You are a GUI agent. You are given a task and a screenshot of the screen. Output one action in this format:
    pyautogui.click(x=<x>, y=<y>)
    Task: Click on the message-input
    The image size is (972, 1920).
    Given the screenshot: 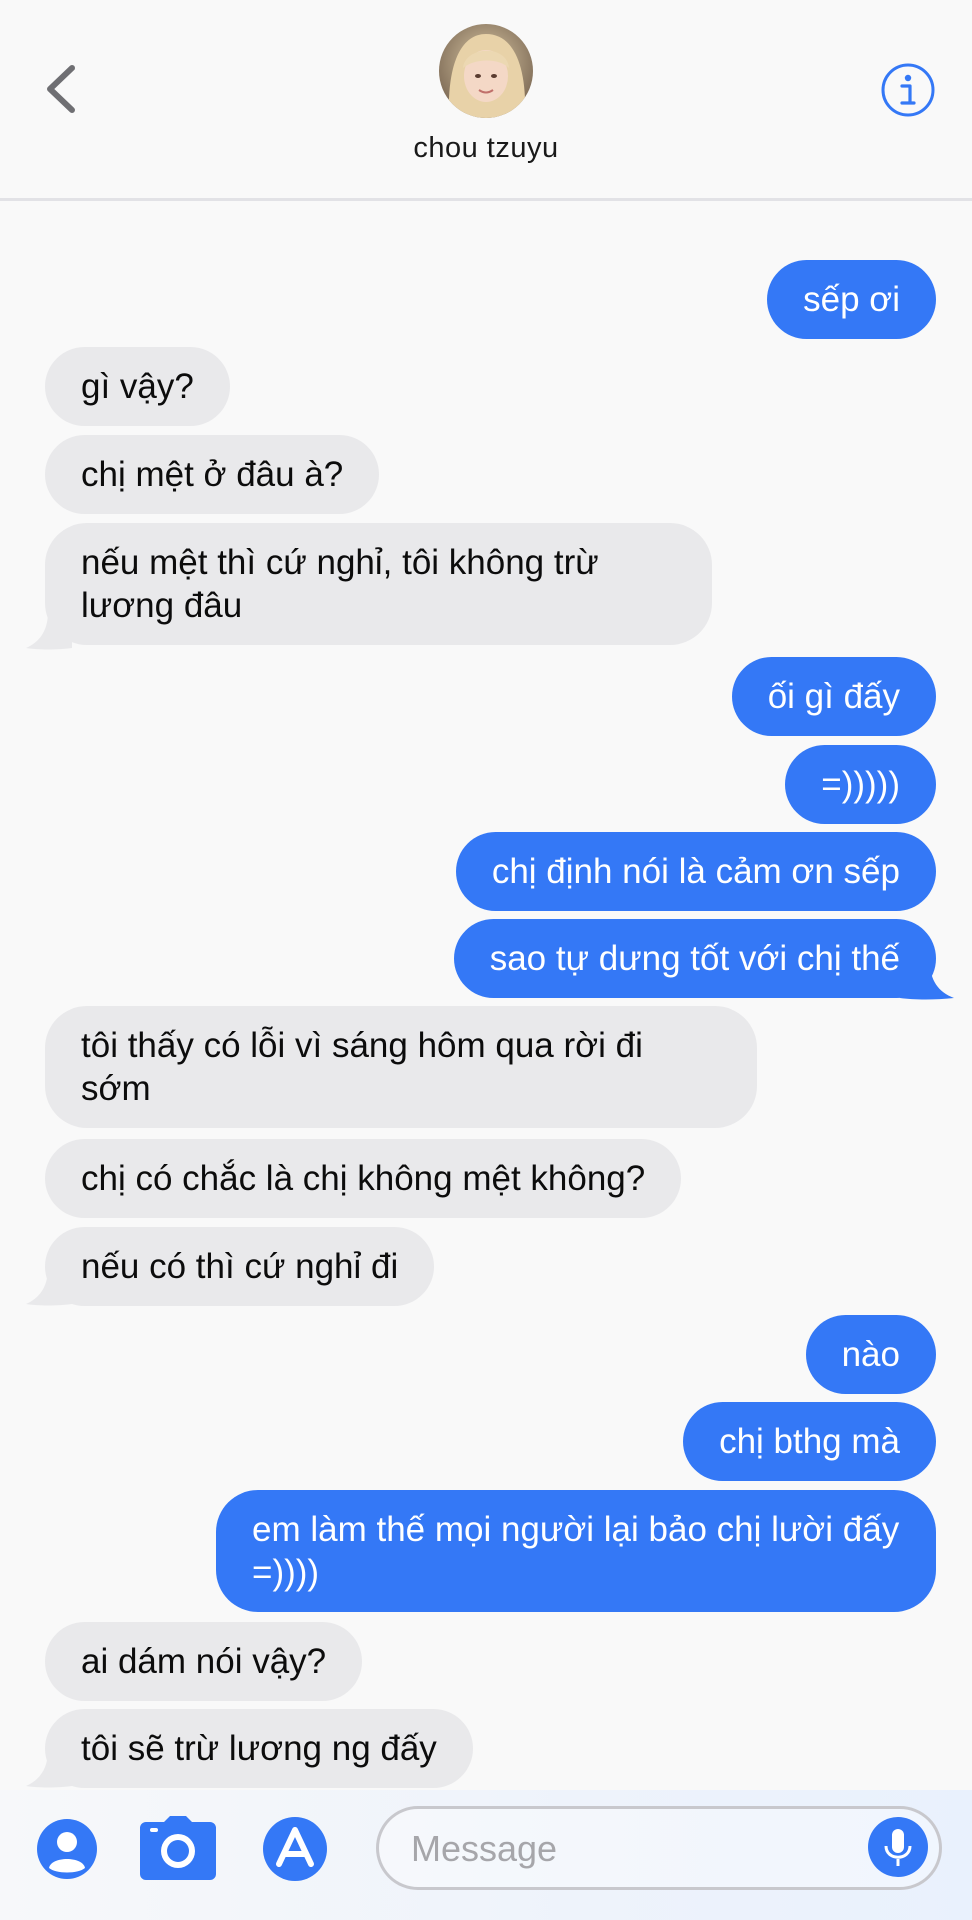 What is the action you would take?
    pyautogui.click(x=621, y=1849)
    